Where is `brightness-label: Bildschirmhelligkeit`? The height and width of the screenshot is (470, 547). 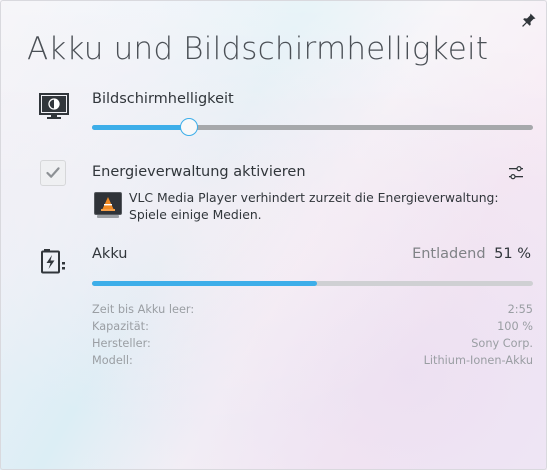 brightness-label: Bildschirmhelligkeit is located at coordinates (163, 99).